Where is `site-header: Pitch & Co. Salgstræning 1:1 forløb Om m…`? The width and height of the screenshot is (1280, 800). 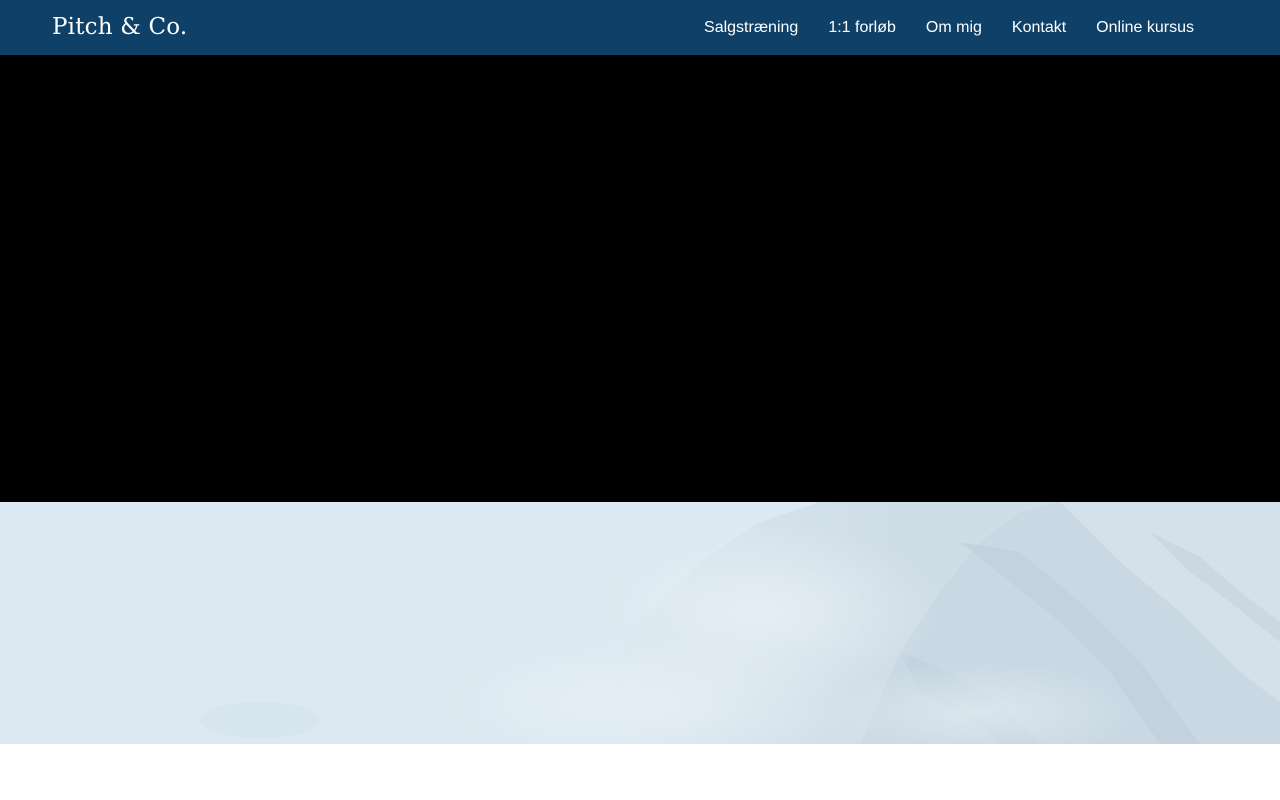
site-header: Pitch & Co. Salgstræning 1:1 forløb Om m… is located at coordinates (640, 27).